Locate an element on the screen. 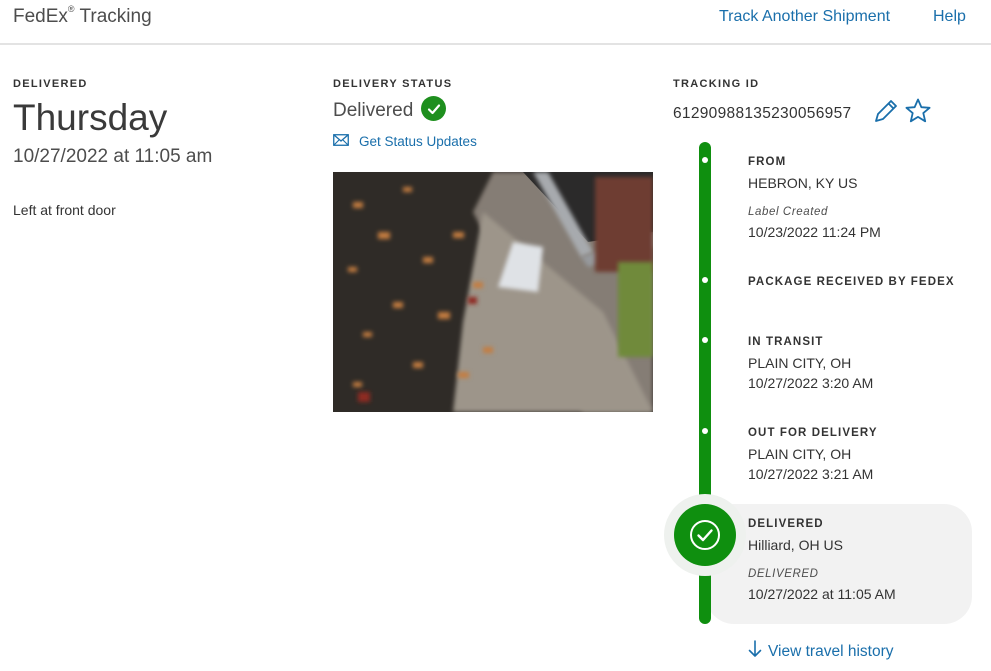 The image size is (991, 671). event-received-title: PACKAGE RECEIVED BY FEDEX is located at coordinates (851, 282).